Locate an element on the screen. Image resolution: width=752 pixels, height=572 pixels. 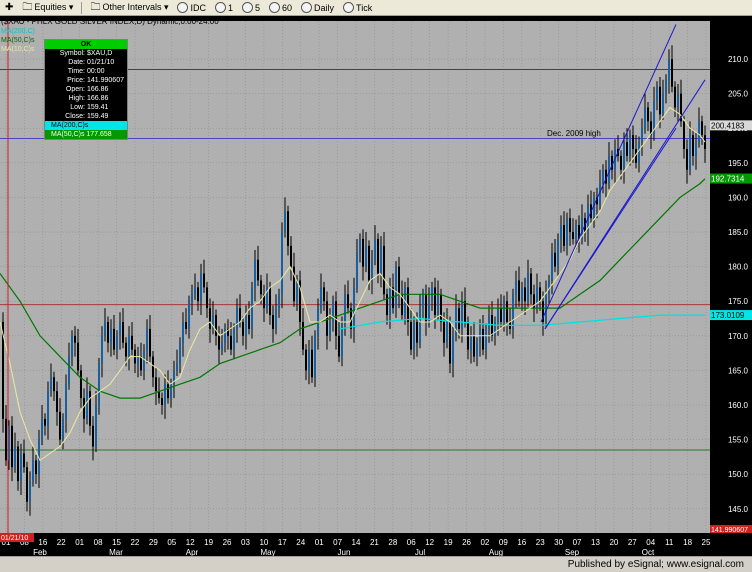
data-window-status: OK is located at coordinates (86, 44).